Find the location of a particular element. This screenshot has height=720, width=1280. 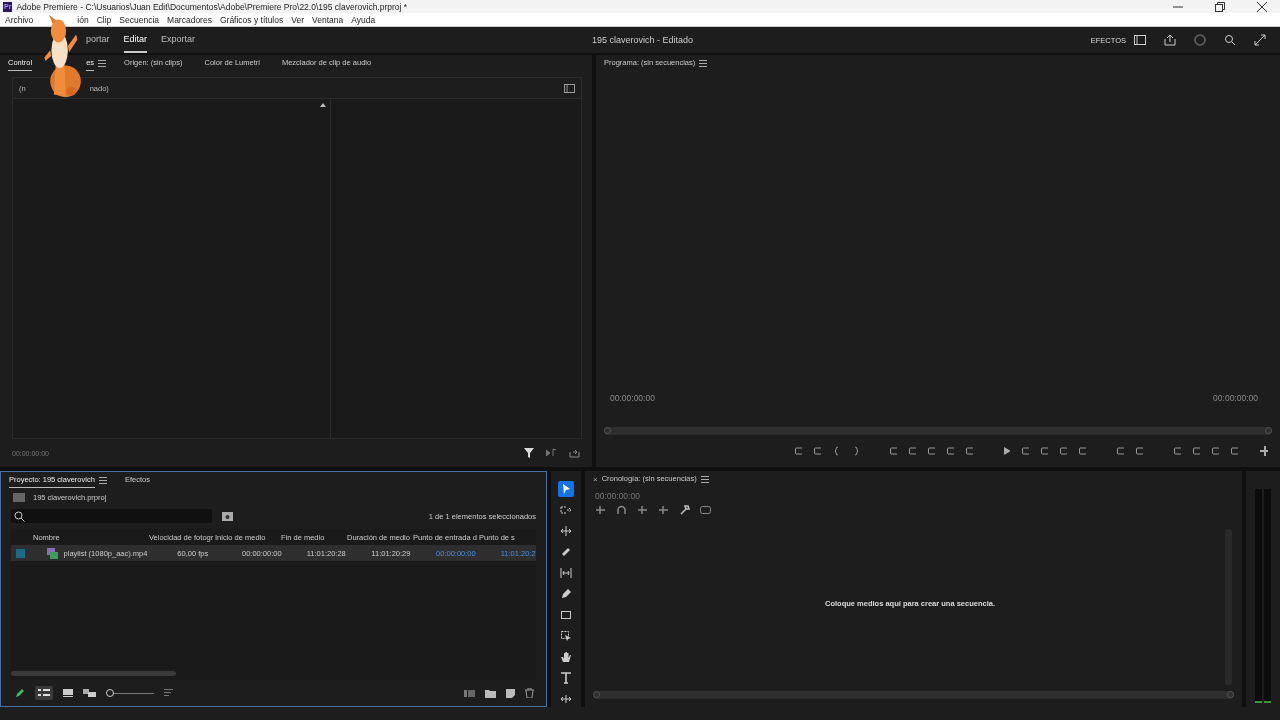

list-icon is located at coordinates (44, 693).